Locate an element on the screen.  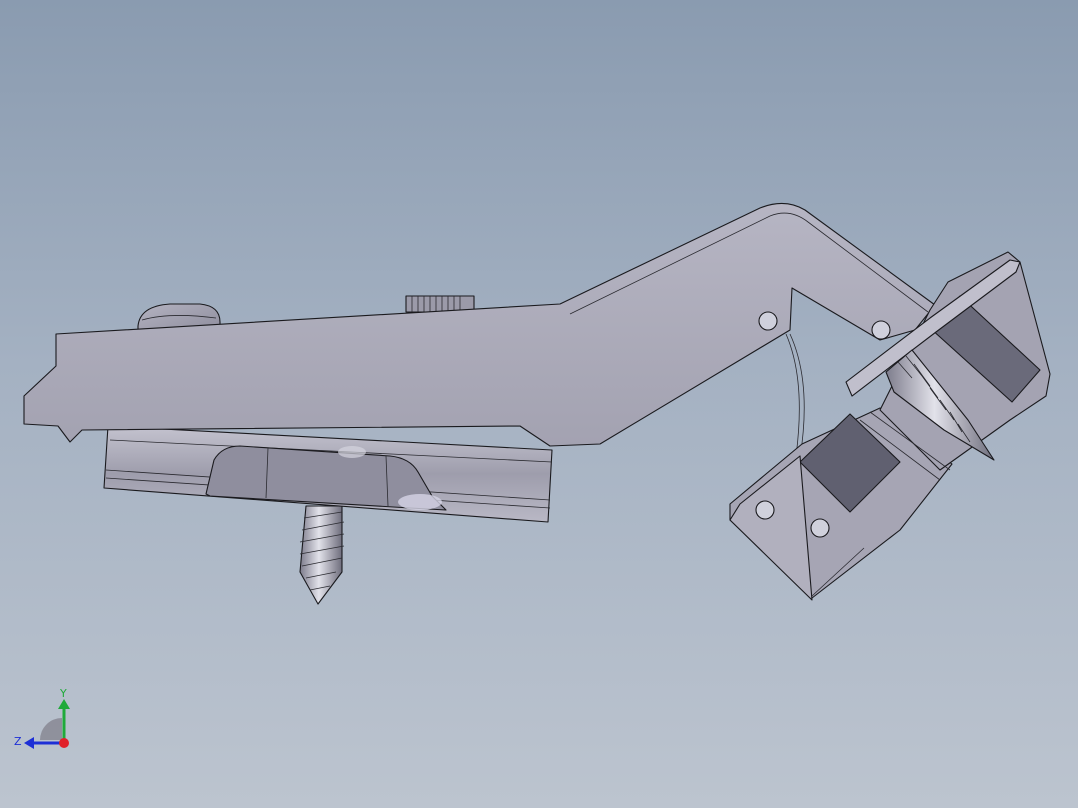
z-axis-label: Z is located at coordinates (18, 741).